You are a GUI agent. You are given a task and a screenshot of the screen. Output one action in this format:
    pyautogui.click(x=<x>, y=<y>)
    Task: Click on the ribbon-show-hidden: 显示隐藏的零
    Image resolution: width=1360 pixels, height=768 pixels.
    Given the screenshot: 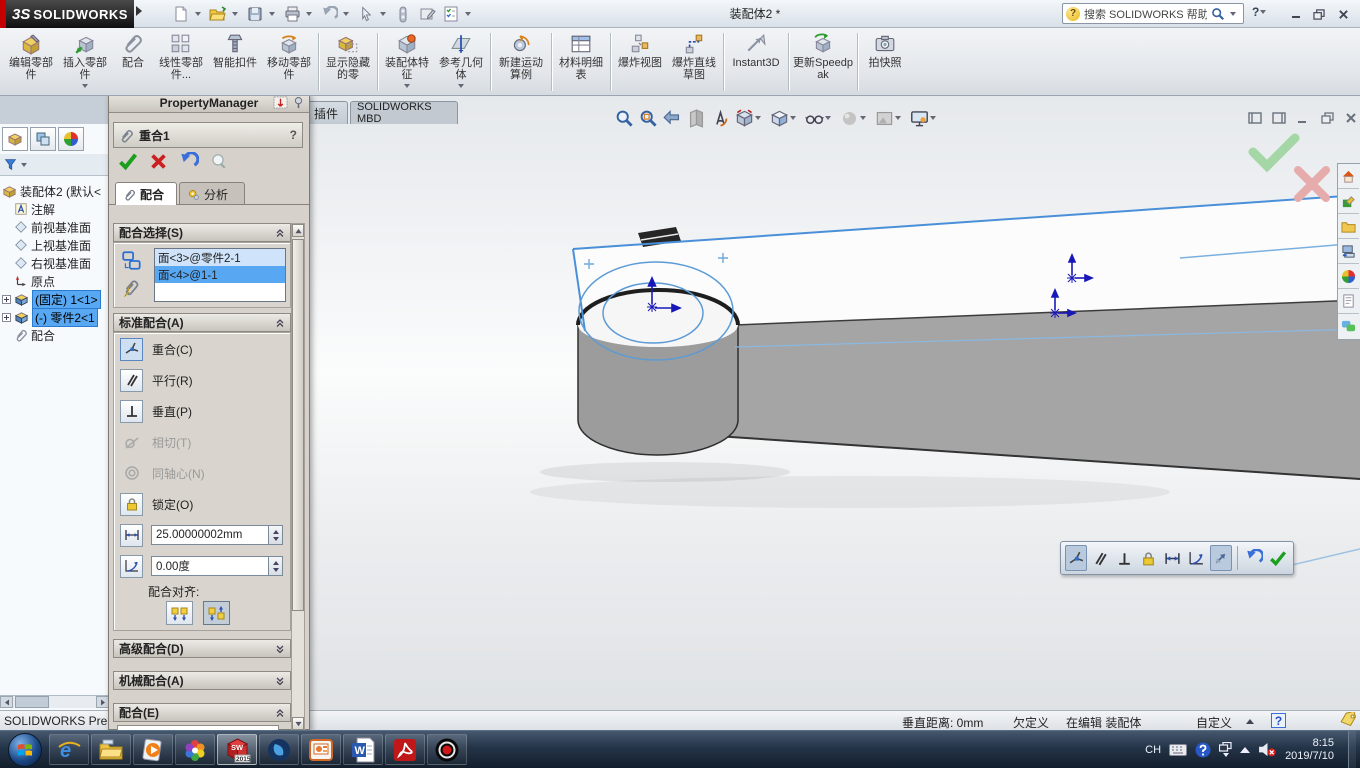 What is the action you would take?
    pyautogui.click(x=348, y=57)
    